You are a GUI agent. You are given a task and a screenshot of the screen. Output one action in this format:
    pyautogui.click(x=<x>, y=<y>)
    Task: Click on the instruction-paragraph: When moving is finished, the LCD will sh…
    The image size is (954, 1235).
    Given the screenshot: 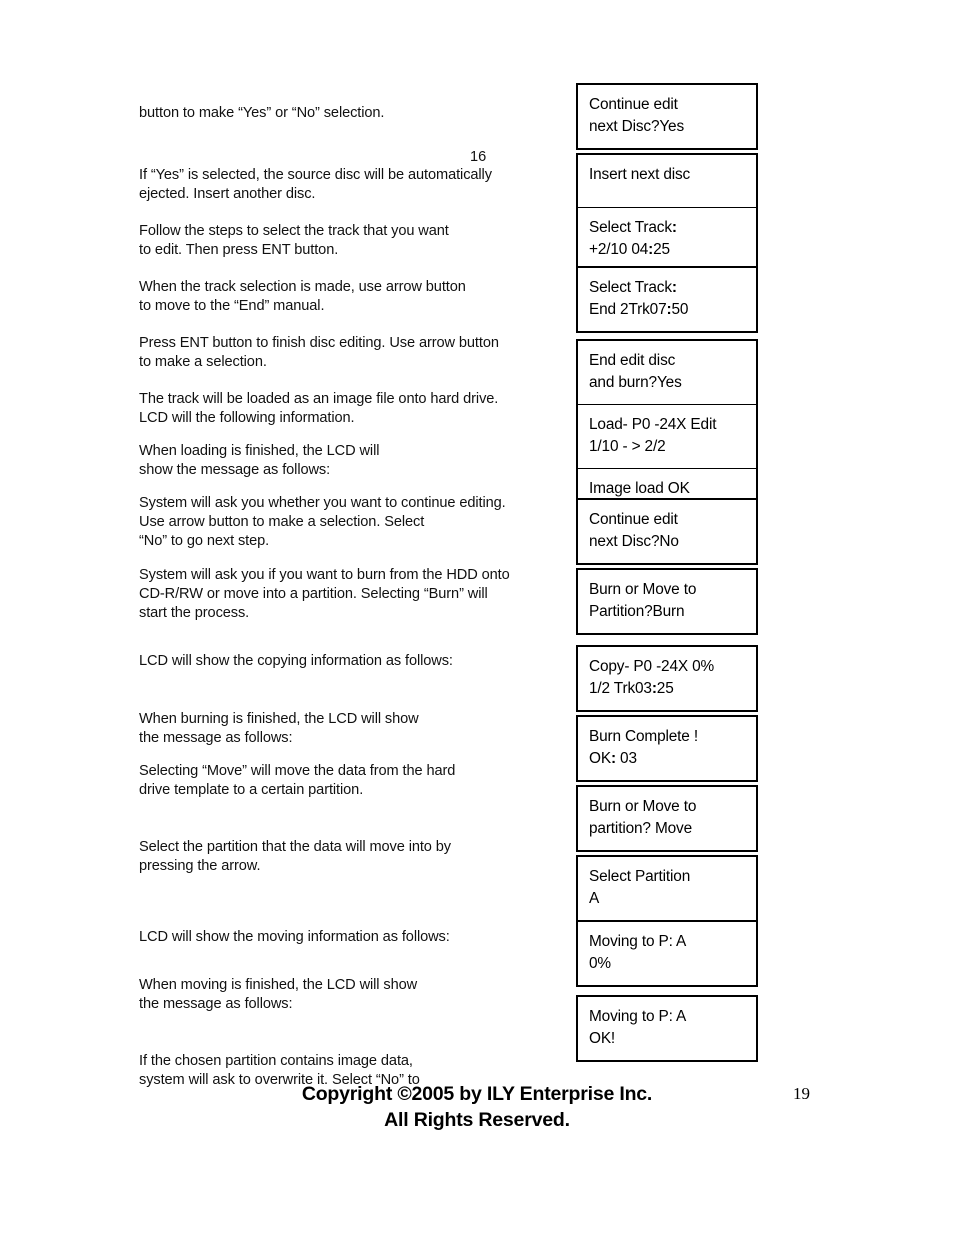 What is the action you would take?
    pyautogui.click(x=278, y=995)
    